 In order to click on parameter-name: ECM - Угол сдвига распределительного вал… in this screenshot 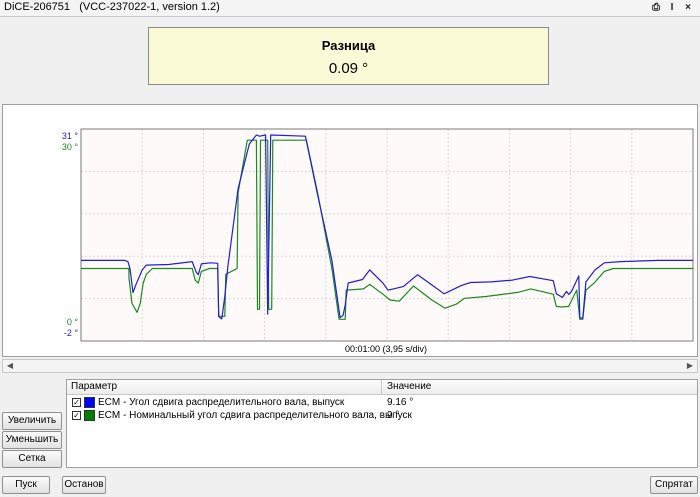, I will do `click(221, 402)`.